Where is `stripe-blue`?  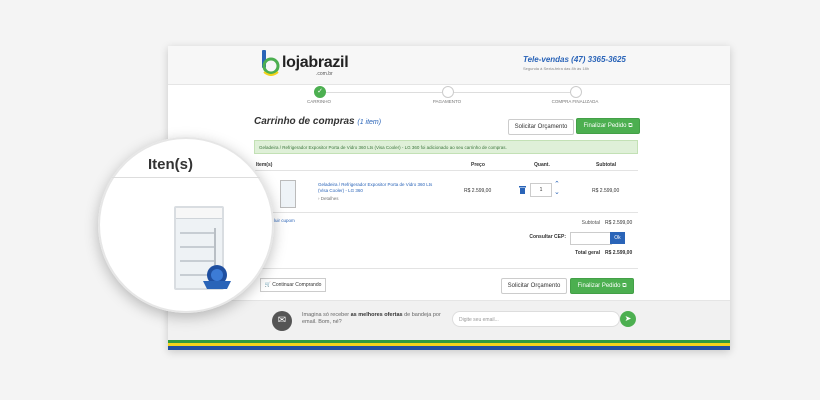 stripe-blue is located at coordinates (449, 348).